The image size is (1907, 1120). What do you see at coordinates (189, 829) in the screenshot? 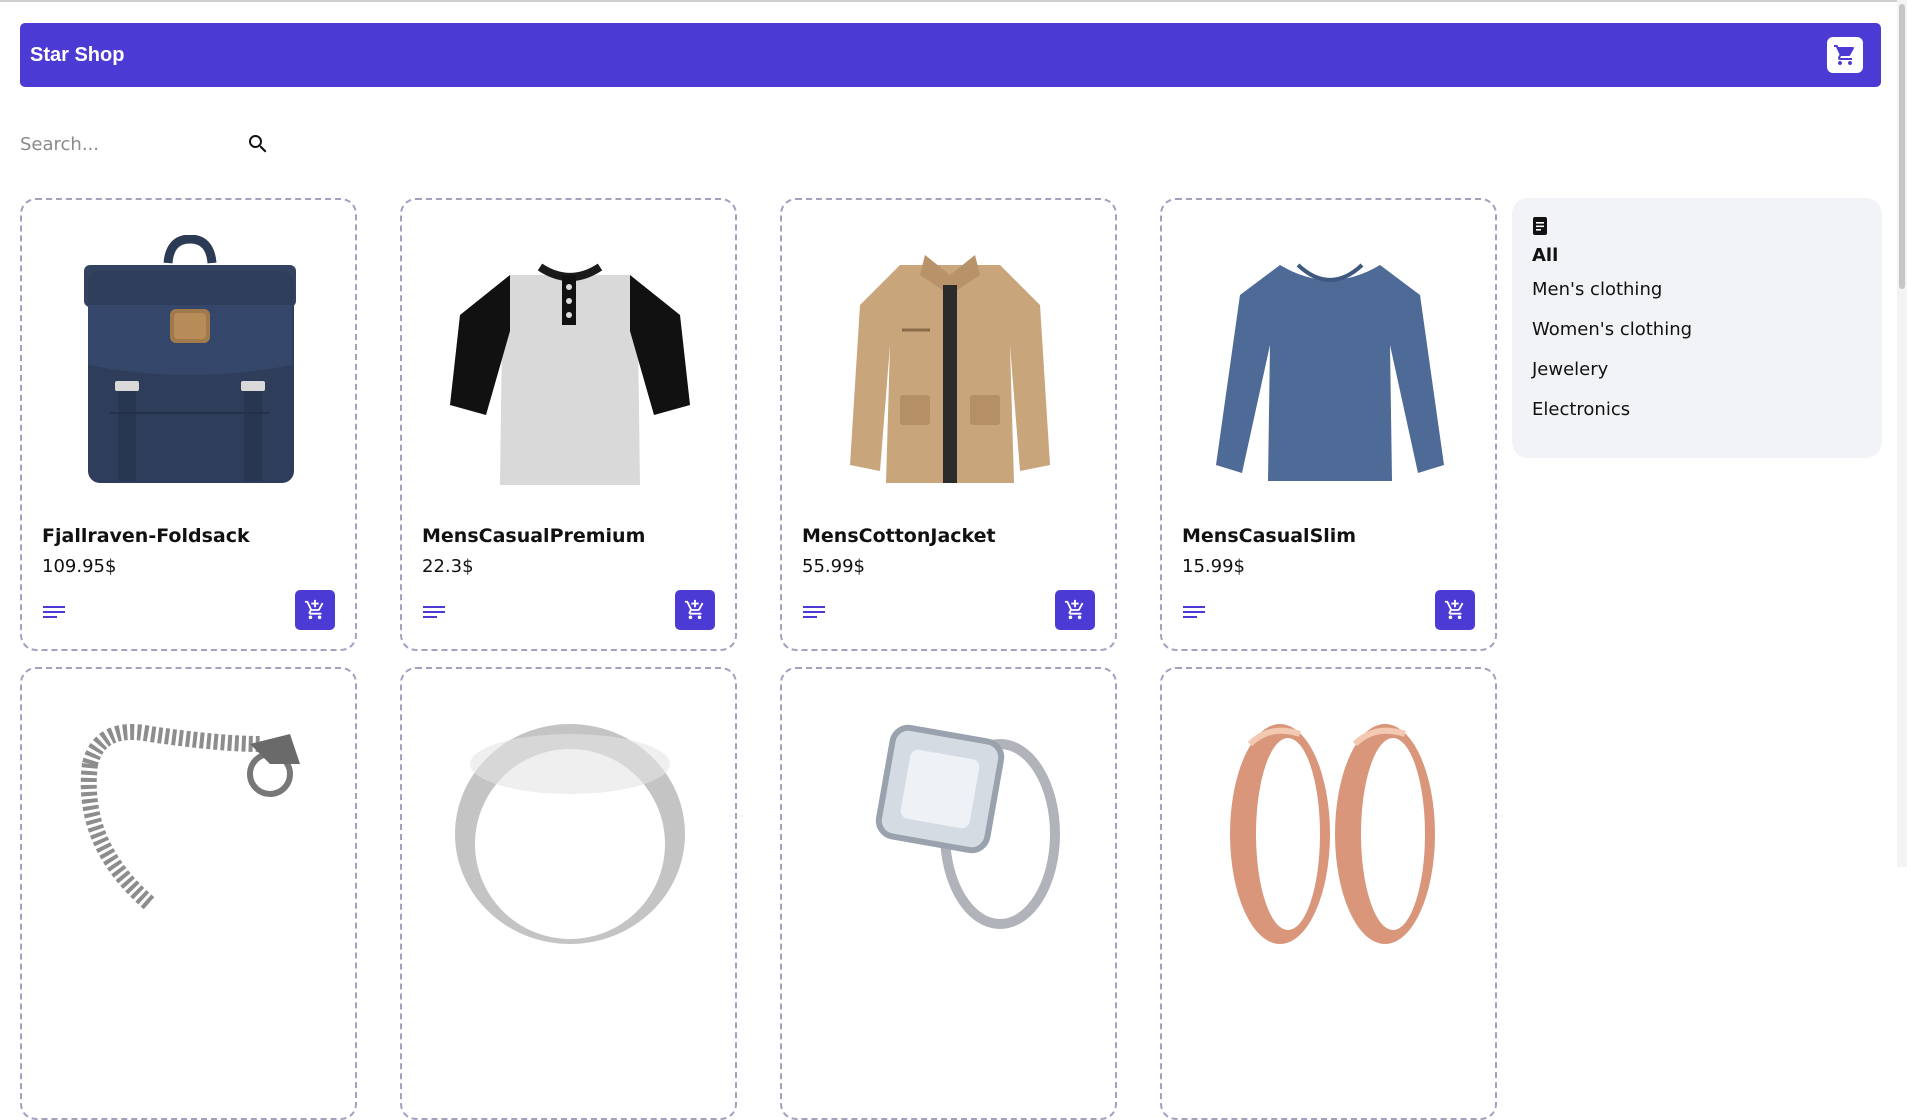
I see `product-image-dragon-bracelet` at bounding box center [189, 829].